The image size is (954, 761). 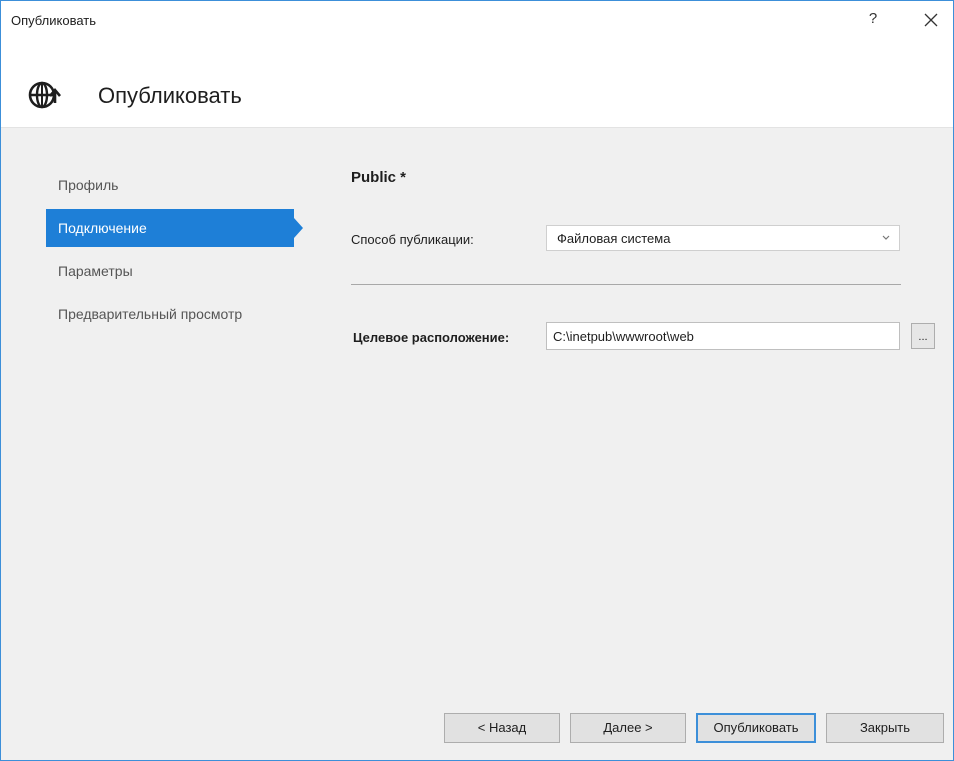 What do you see at coordinates (723, 336) in the screenshot?
I see `target-location-input` at bounding box center [723, 336].